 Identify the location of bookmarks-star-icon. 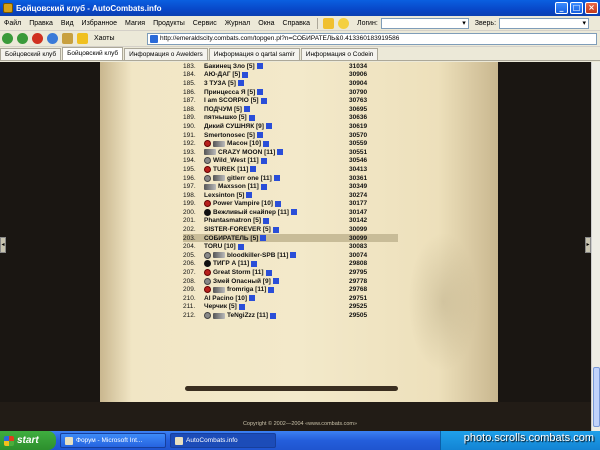
(82, 38).